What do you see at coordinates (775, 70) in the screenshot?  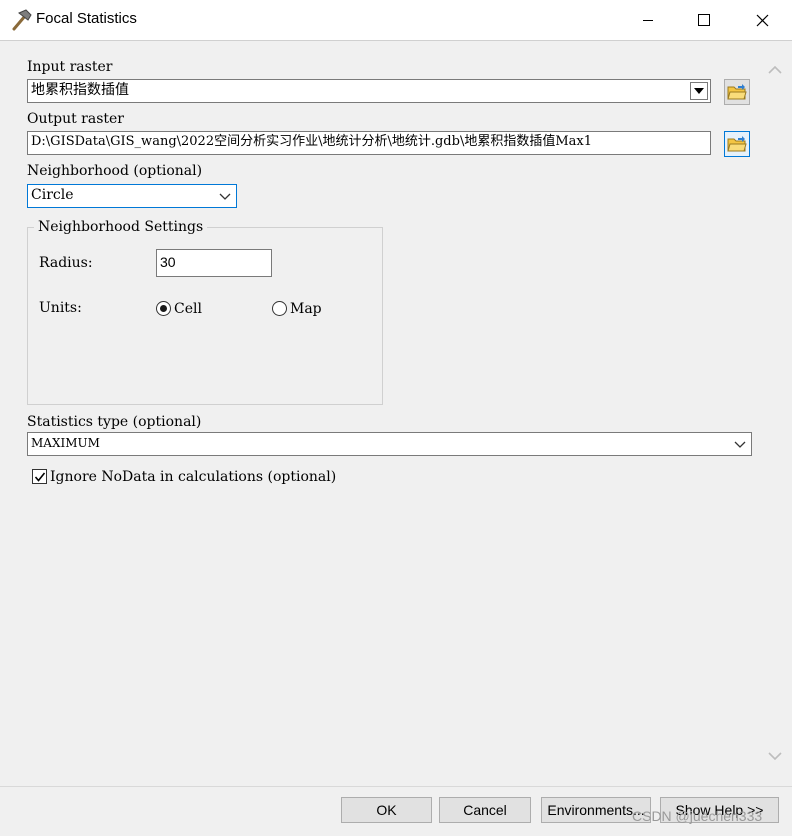 I see `scroll-up-icon` at bounding box center [775, 70].